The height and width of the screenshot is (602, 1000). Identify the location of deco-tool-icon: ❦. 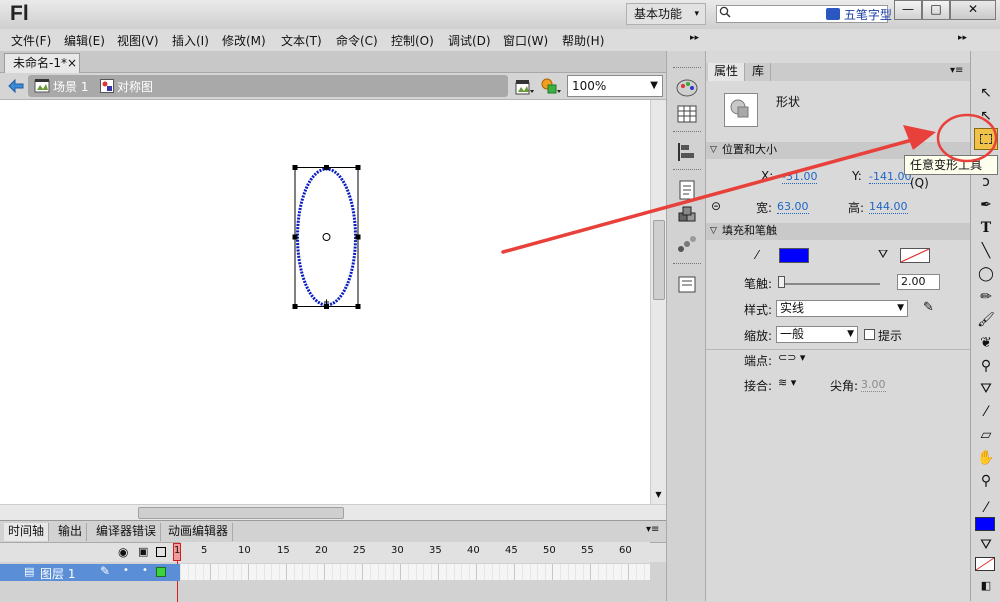
(986, 343).